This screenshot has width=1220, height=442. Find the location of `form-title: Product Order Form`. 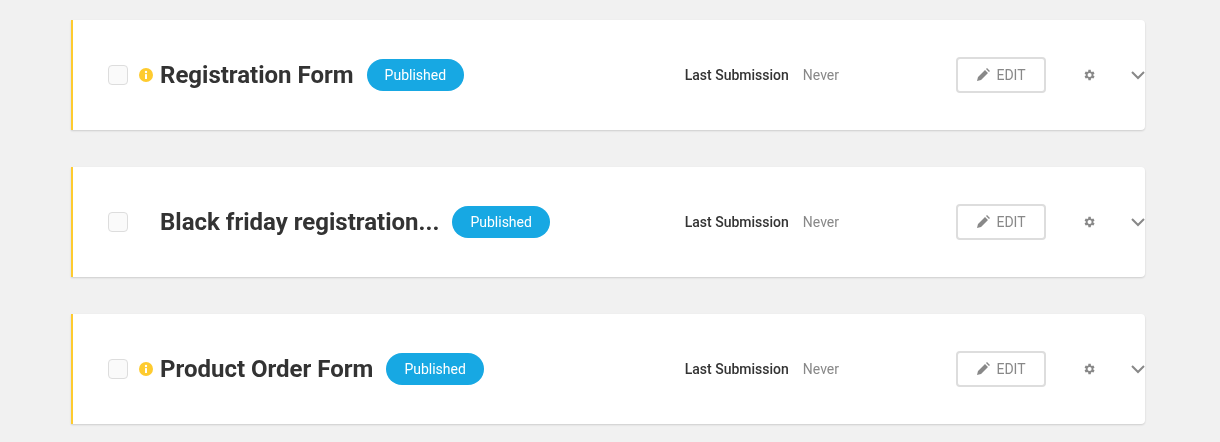

form-title: Product Order Form is located at coordinates (267, 369).